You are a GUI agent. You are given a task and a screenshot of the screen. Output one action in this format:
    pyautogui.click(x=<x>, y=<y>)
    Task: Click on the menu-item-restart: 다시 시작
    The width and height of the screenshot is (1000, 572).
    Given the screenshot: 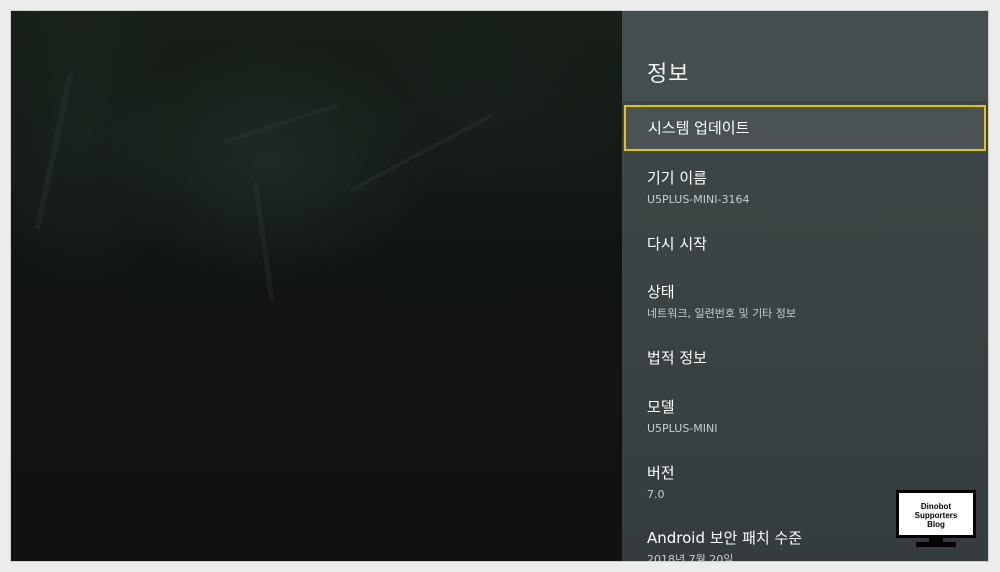 What is the action you would take?
    pyautogui.click(x=805, y=244)
    